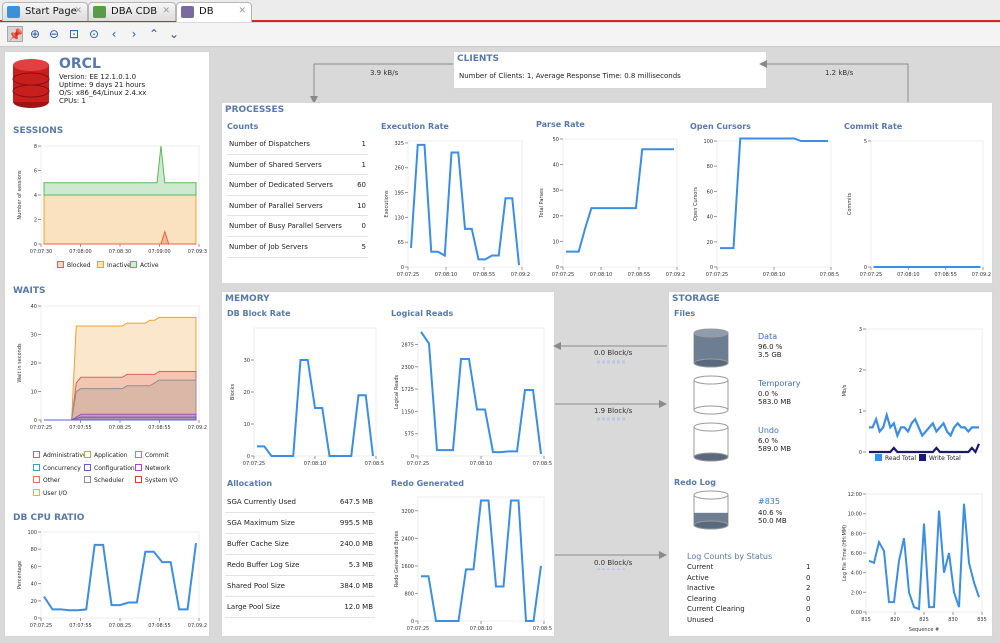 The width and height of the screenshot is (1000, 643). What do you see at coordinates (556, 166) in the screenshot?
I see `y-tick-label: 40` at bounding box center [556, 166].